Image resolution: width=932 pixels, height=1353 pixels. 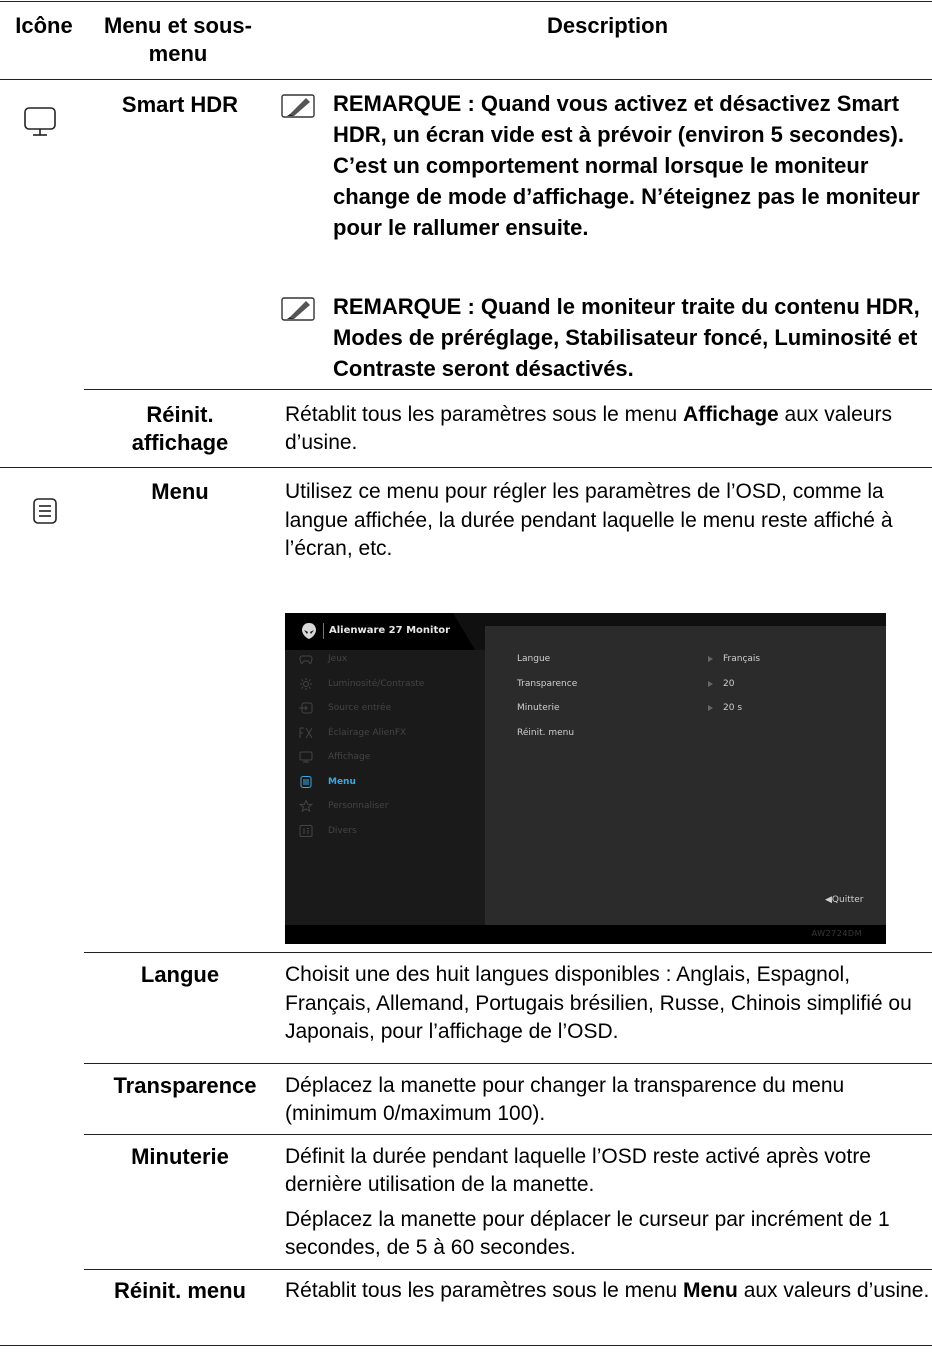 What do you see at coordinates (306, 708) in the screenshot?
I see `input-source-icon` at bounding box center [306, 708].